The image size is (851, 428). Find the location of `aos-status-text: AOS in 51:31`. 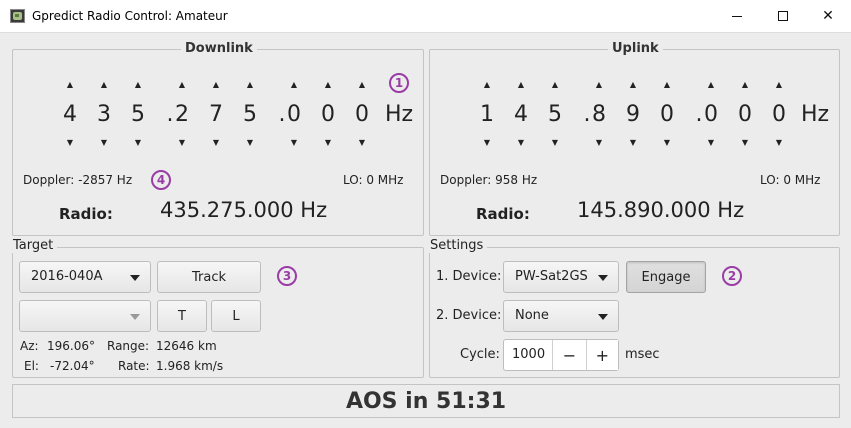

aos-status-text: AOS in 51:31 is located at coordinates (426, 401).